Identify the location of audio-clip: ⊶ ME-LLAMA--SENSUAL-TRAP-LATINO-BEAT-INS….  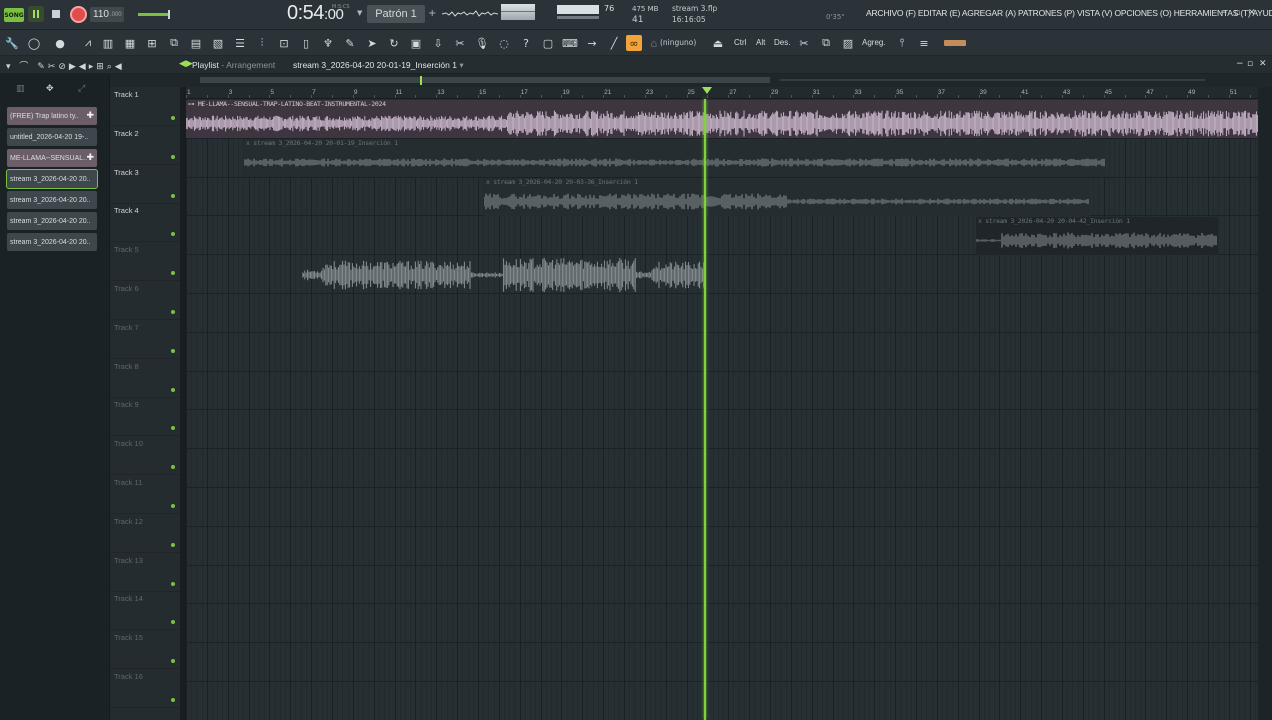
(722, 119).